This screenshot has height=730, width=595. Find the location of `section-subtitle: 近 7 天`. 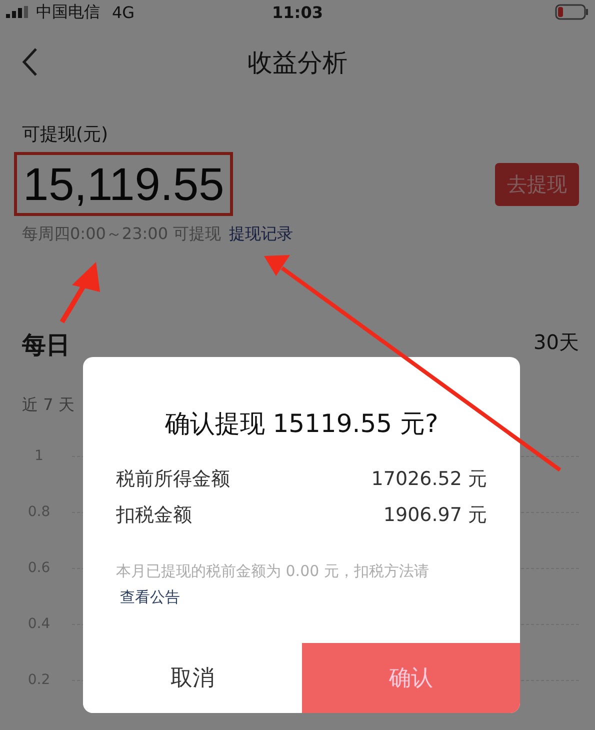

section-subtitle: 近 7 天 is located at coordinates (49, 405).